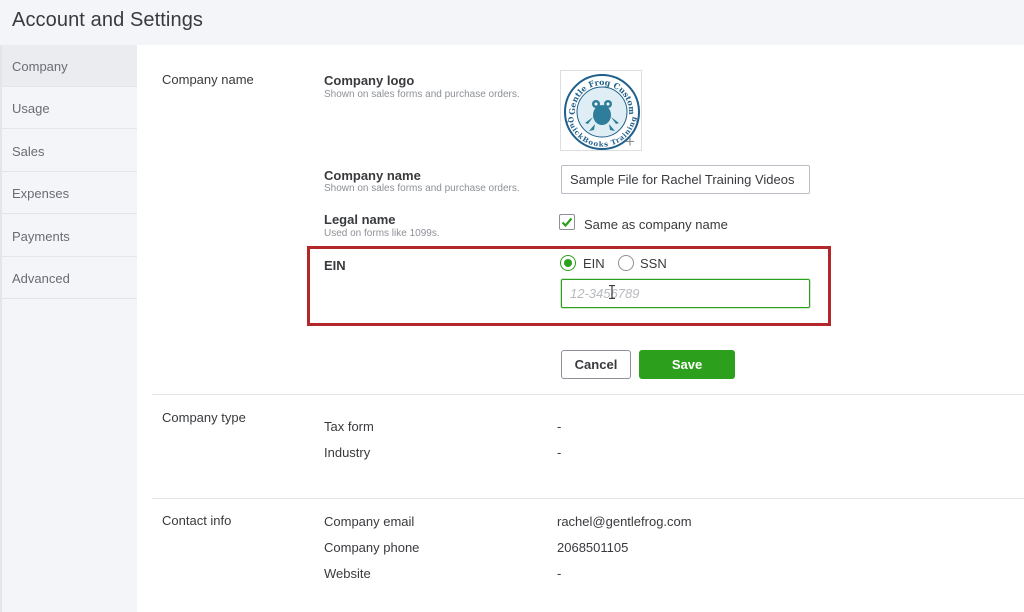 The height and width of the screenshot is (612, 1024). I want to click on same-as-company-label: Same as company name, so click(656, 224).